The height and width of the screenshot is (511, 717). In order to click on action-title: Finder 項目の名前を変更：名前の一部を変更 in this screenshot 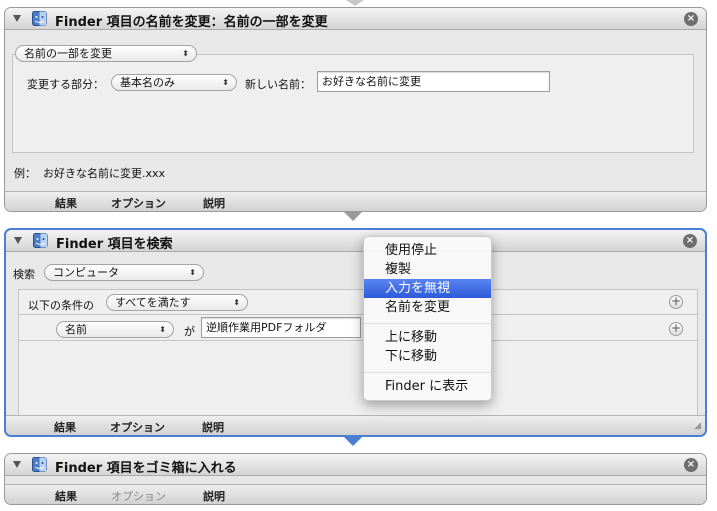, I will do `click(191, 22)`.